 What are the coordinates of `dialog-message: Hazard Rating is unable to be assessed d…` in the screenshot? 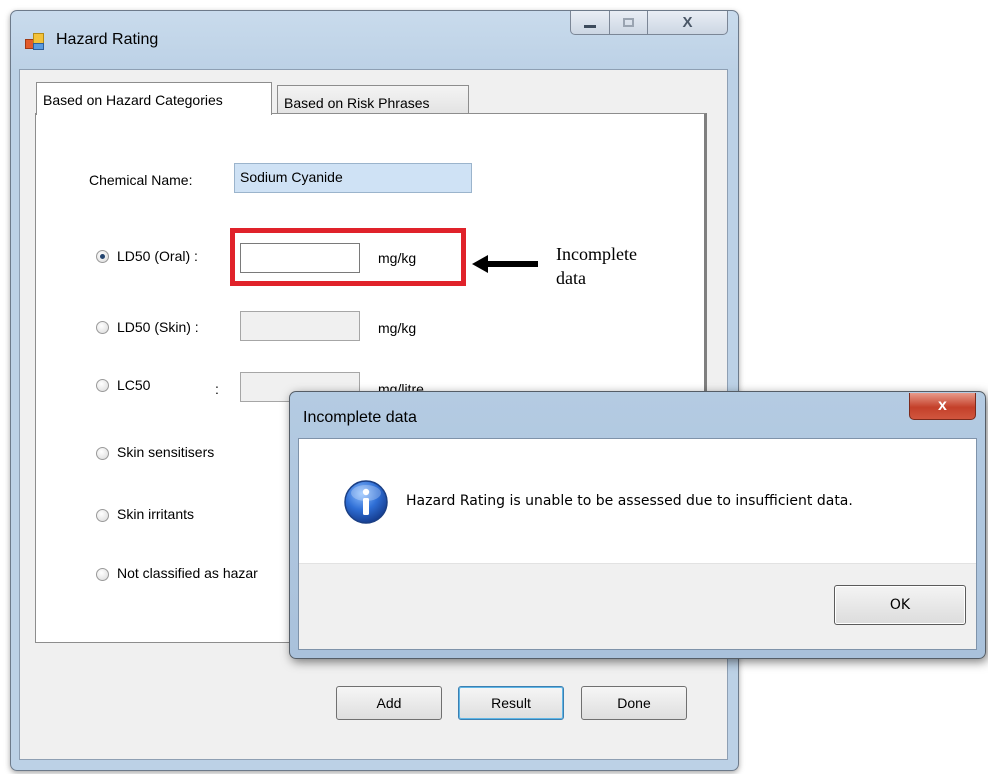 It's located at (629, 501).